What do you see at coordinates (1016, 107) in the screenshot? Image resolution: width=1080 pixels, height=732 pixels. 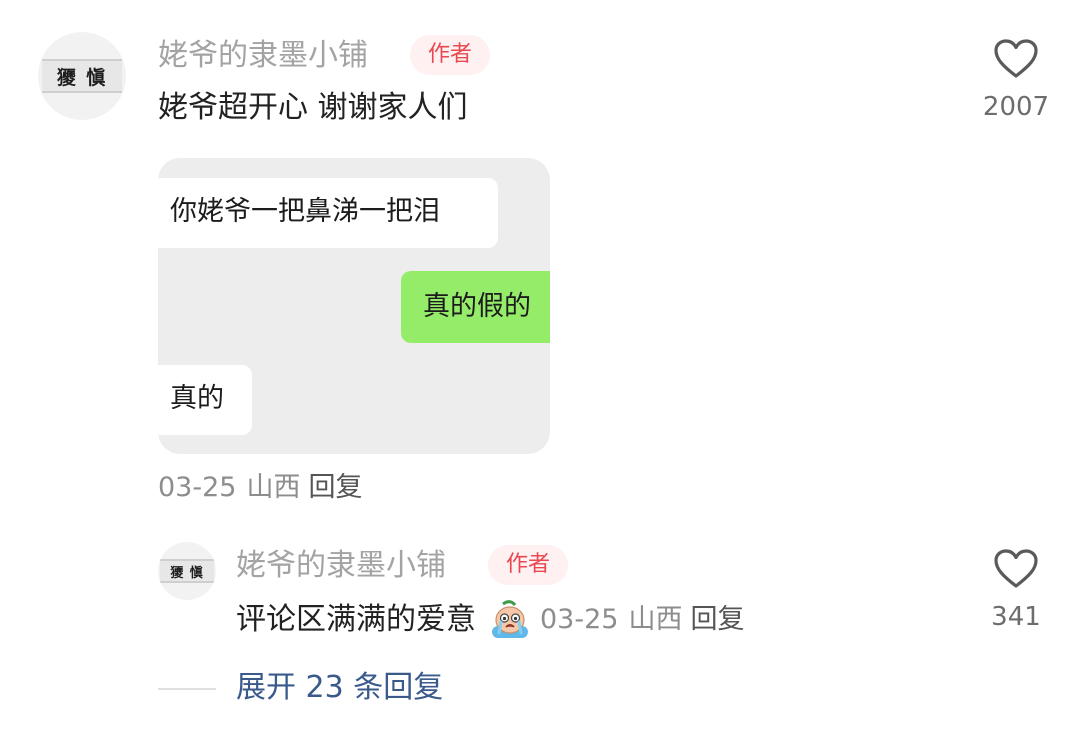 I see `comment-like-count: 2007` at bounding box center [1016, 107].